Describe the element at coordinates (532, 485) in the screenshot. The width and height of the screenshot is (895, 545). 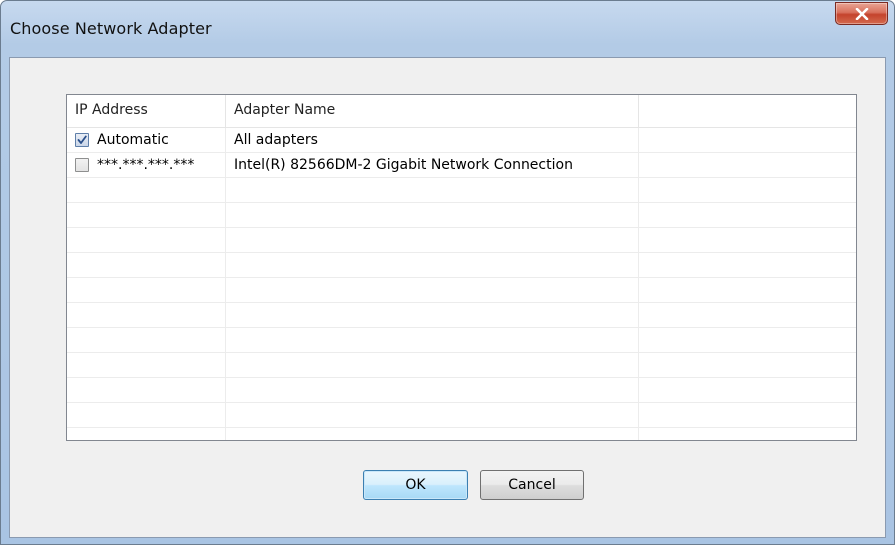
I see `cancel-button: Cancel` at that location.